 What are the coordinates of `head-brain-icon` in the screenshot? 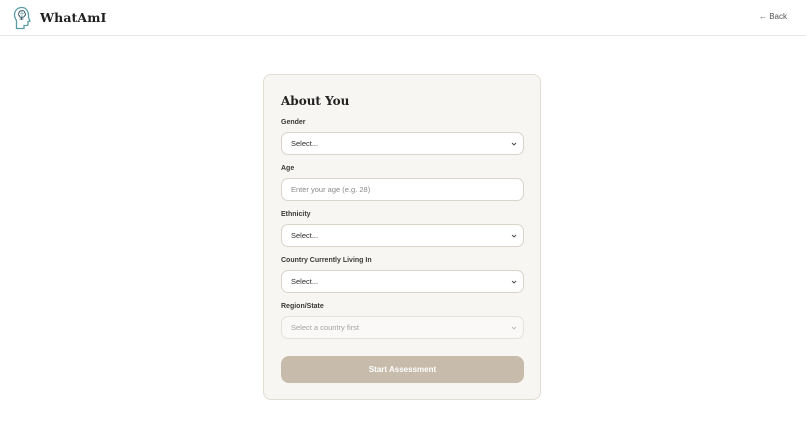 It's located at (22, 18).